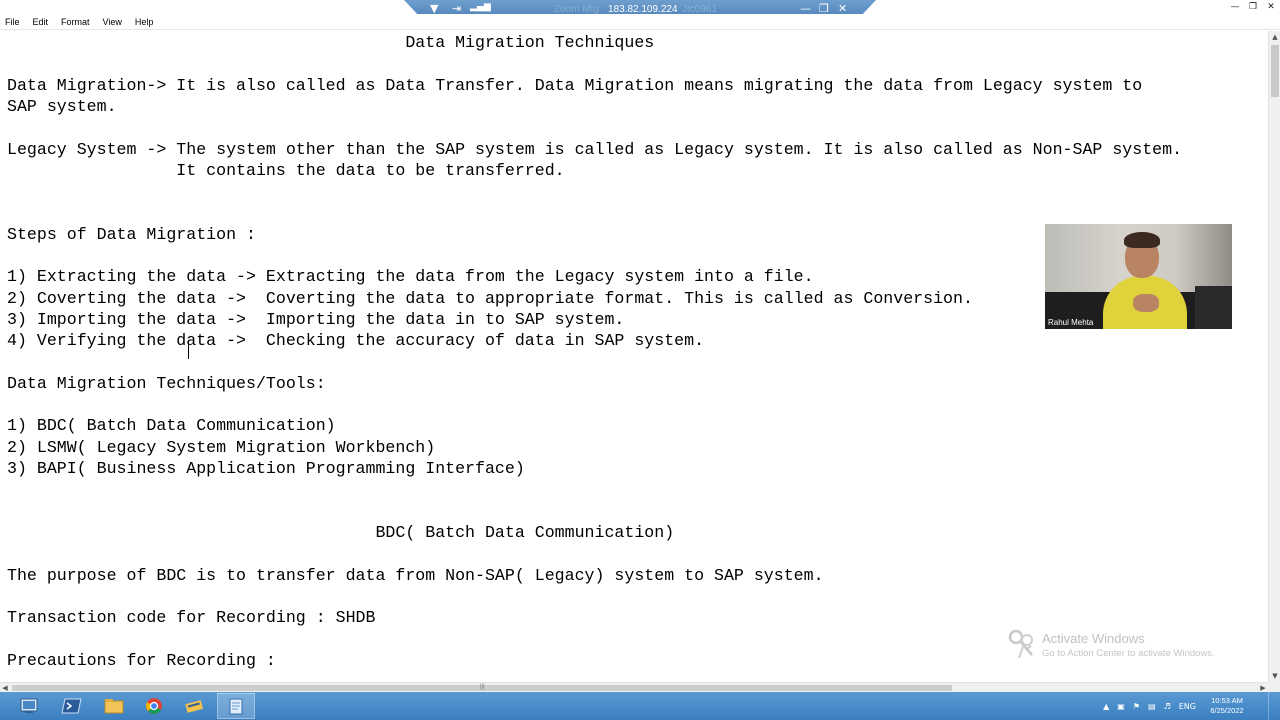  I want to click on restore-icon: ❐, so click(1253, 7).